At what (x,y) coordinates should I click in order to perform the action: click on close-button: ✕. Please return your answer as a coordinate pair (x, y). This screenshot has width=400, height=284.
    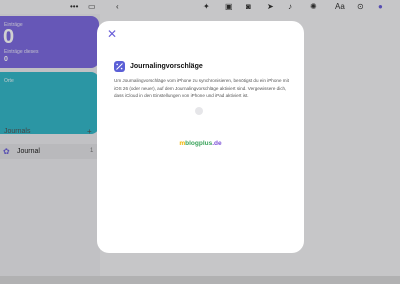
    Looking at the image, I should click on (112, 34).